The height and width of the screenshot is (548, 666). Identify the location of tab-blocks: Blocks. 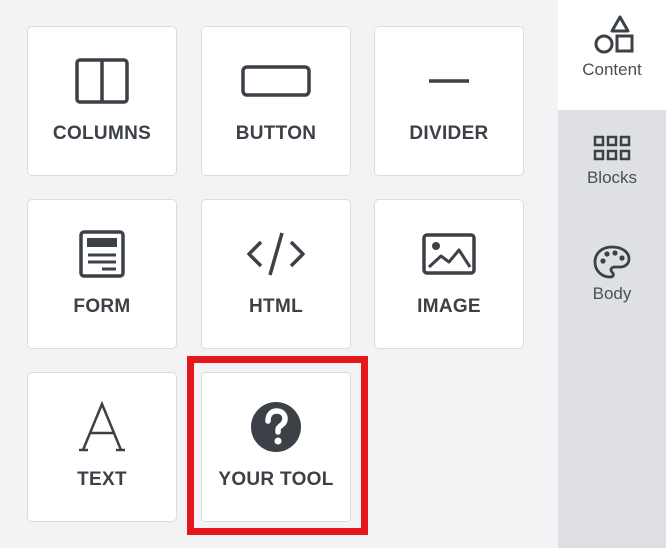
(612, 175).